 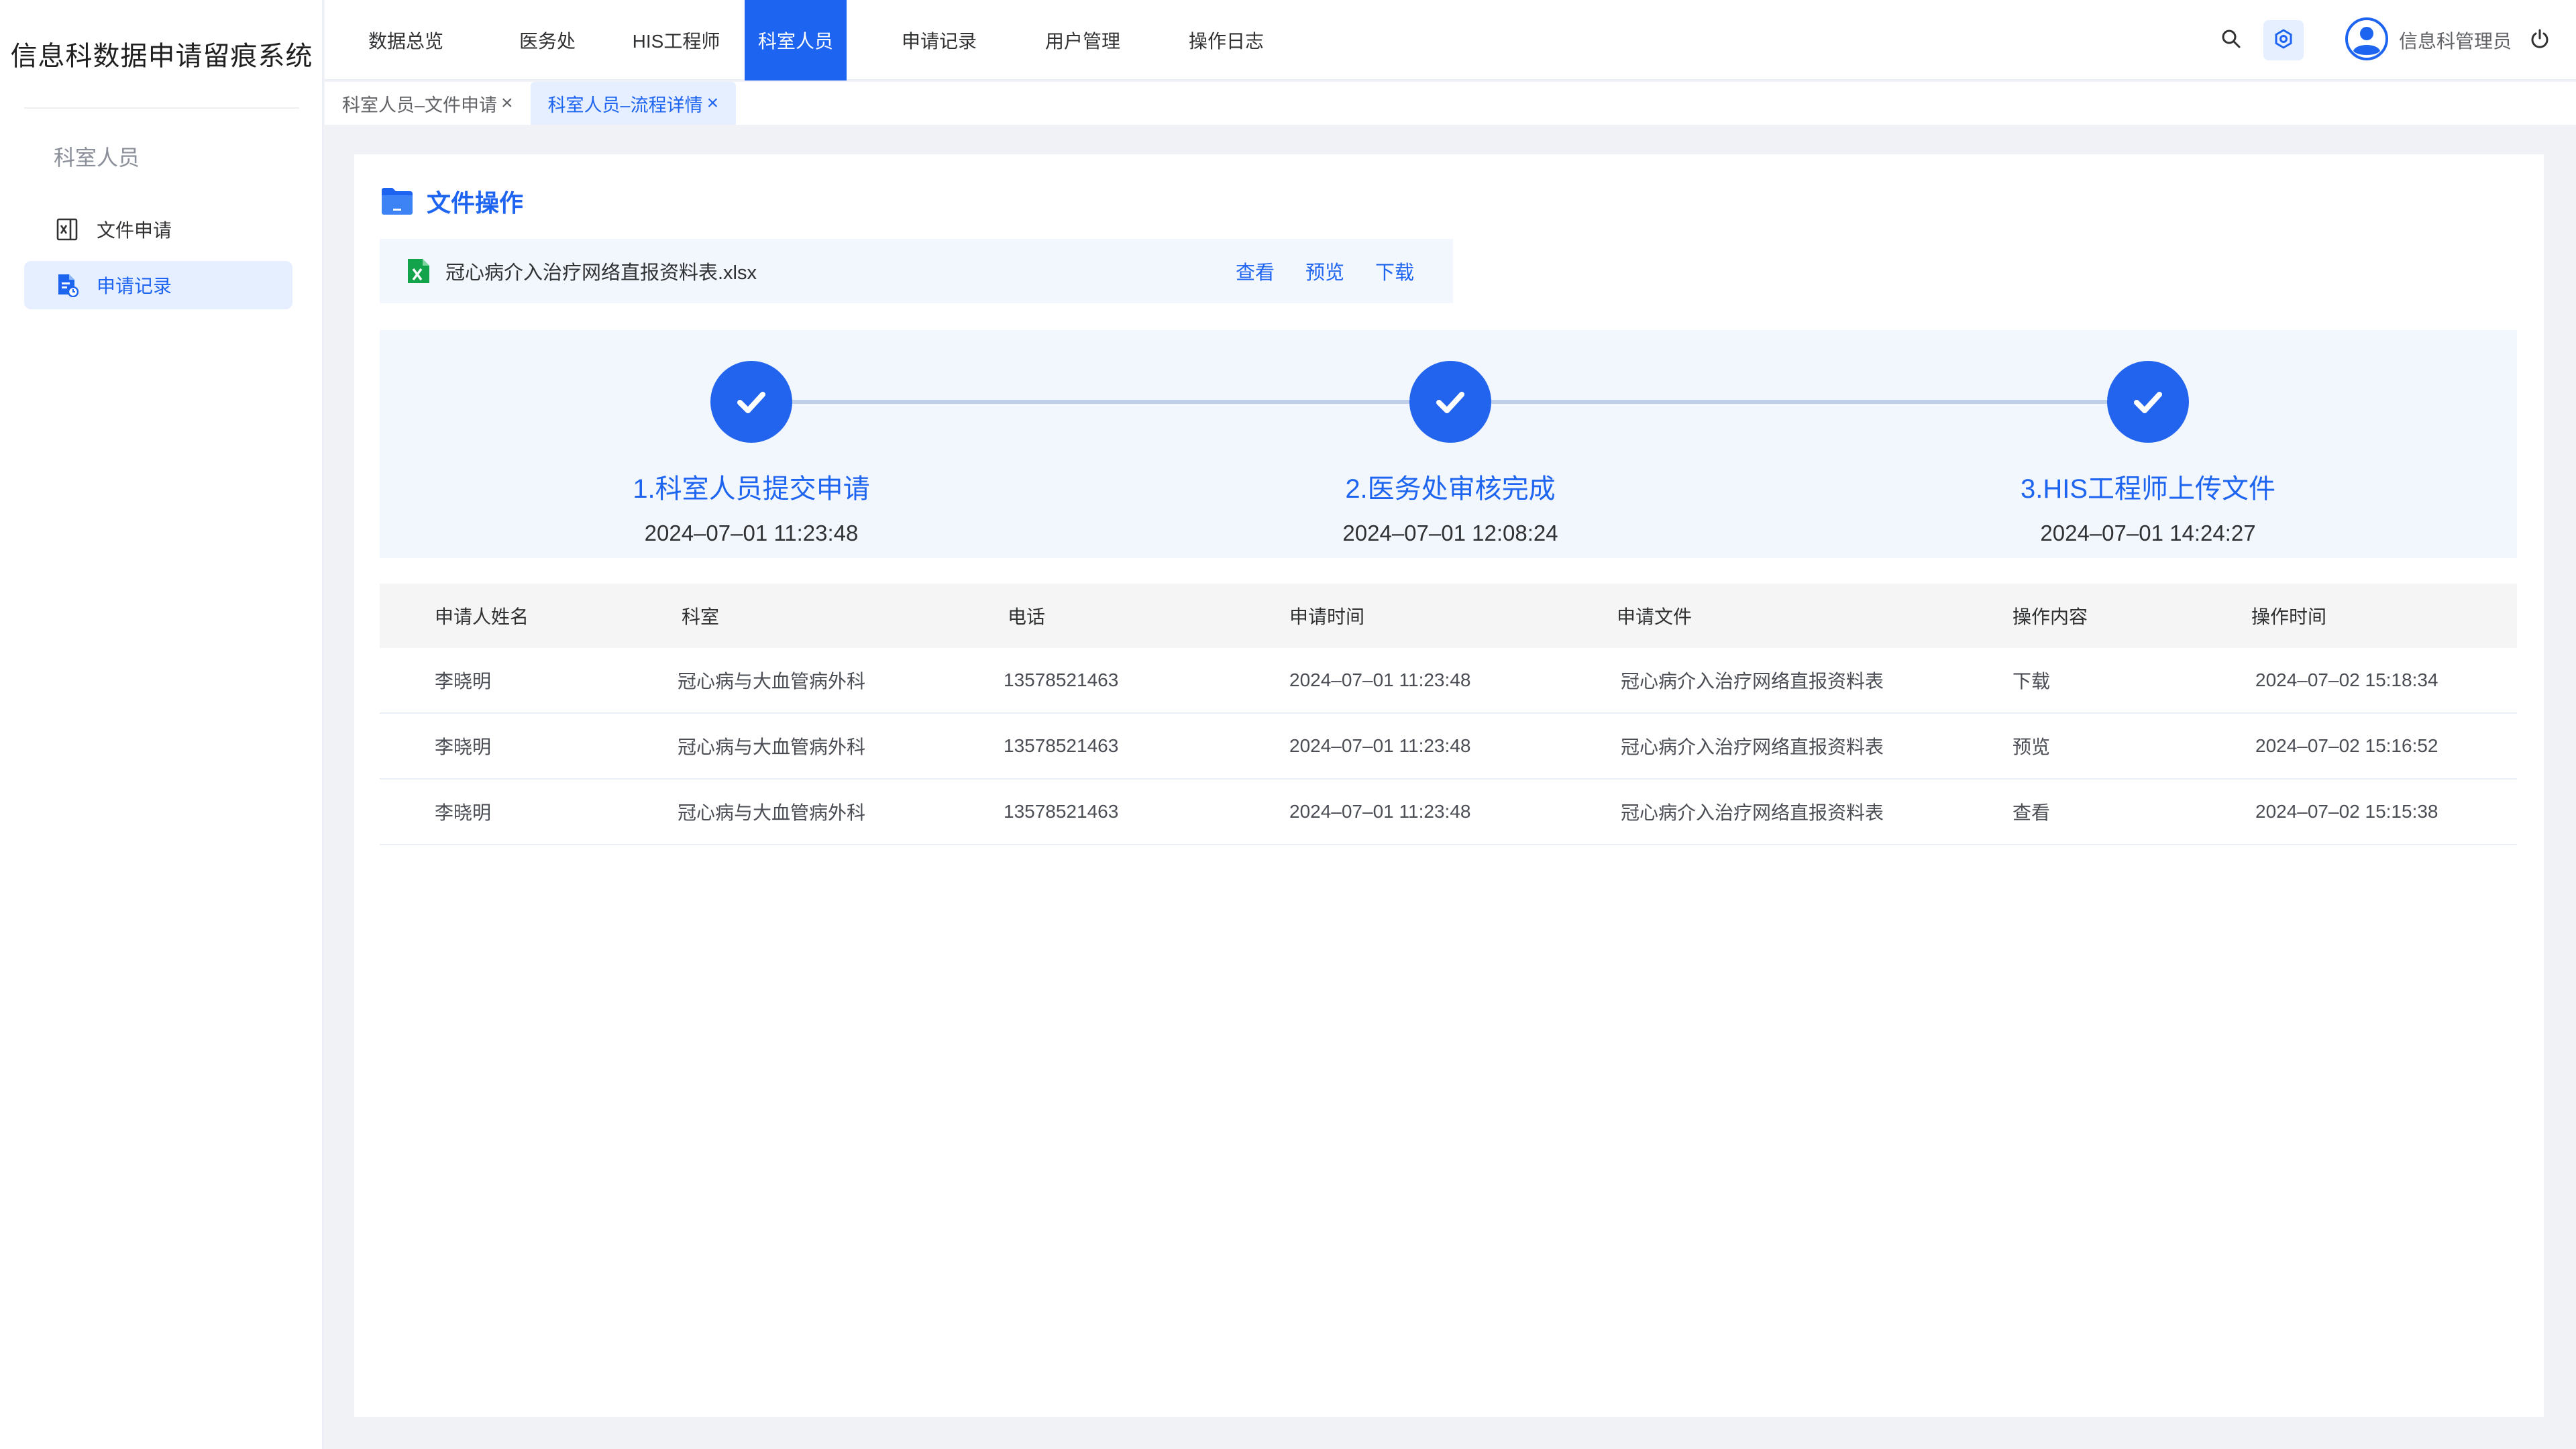 What do you see at coordinates (625, 105) in the screenshot?
I see `tab-label: 科室人员–流程详情` at bounding box center [625, 105].